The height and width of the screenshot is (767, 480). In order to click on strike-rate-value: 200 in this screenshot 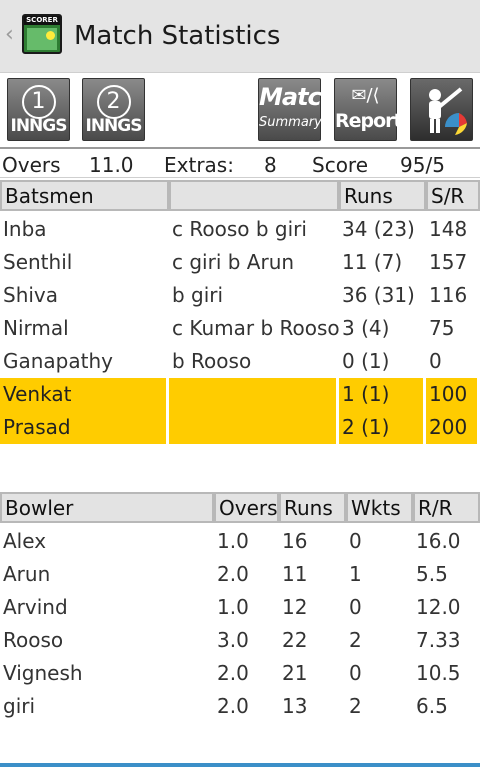, I will do `click(453, 427)`.